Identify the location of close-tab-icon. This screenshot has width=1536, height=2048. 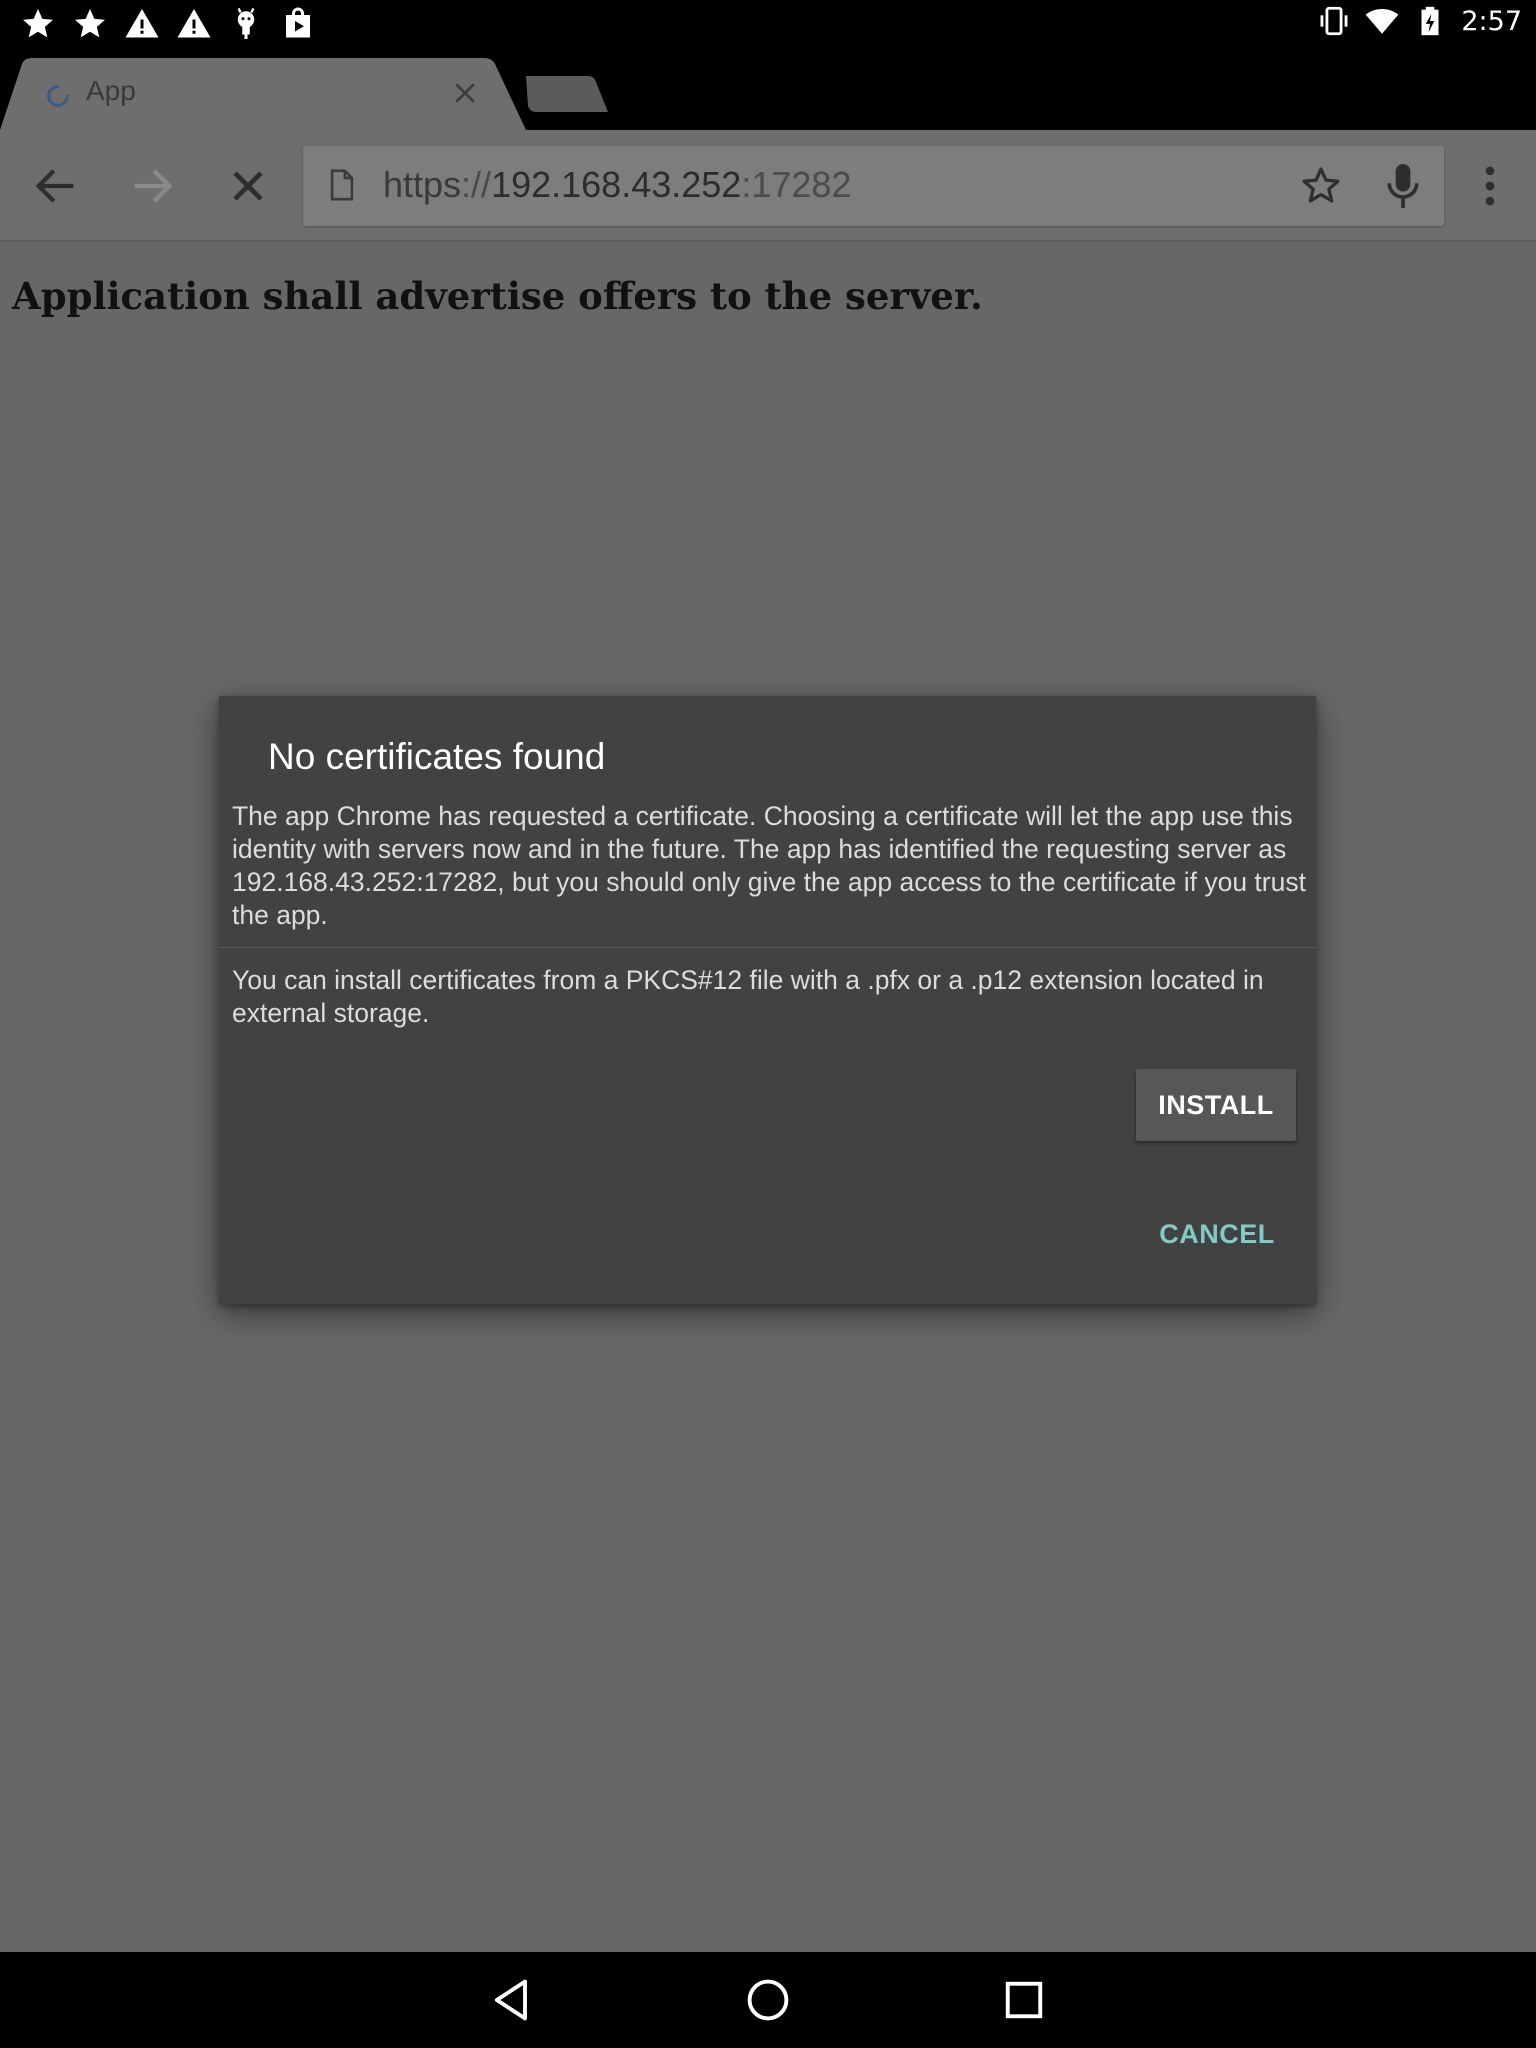
(465, 93).